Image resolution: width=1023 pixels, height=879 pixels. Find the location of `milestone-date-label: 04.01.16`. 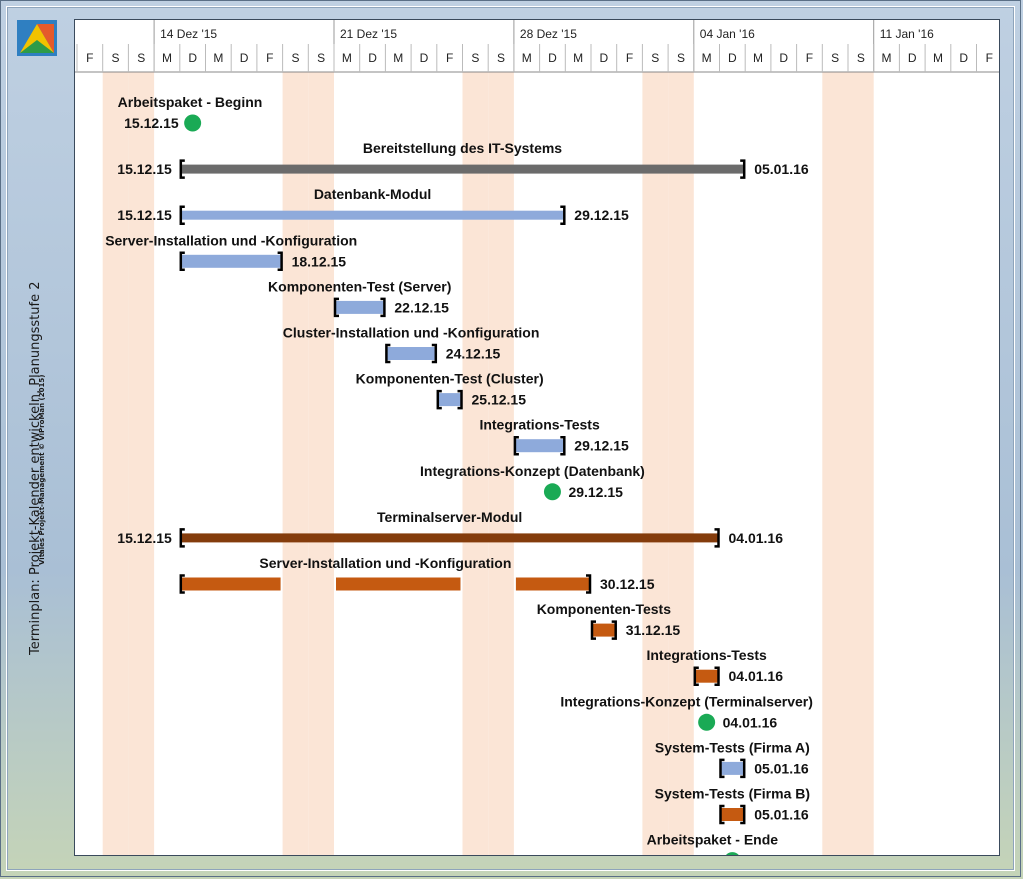

milestone-date-label: 04.01.16 is located at coordinates (750, 722).